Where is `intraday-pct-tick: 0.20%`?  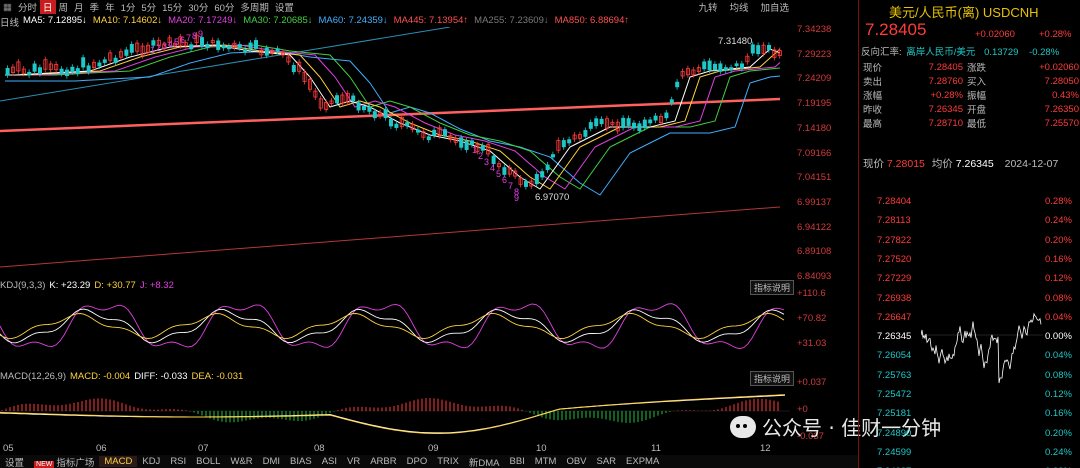
intraday-pct-tick: 0.20% is located at coordinates (1058, 433).